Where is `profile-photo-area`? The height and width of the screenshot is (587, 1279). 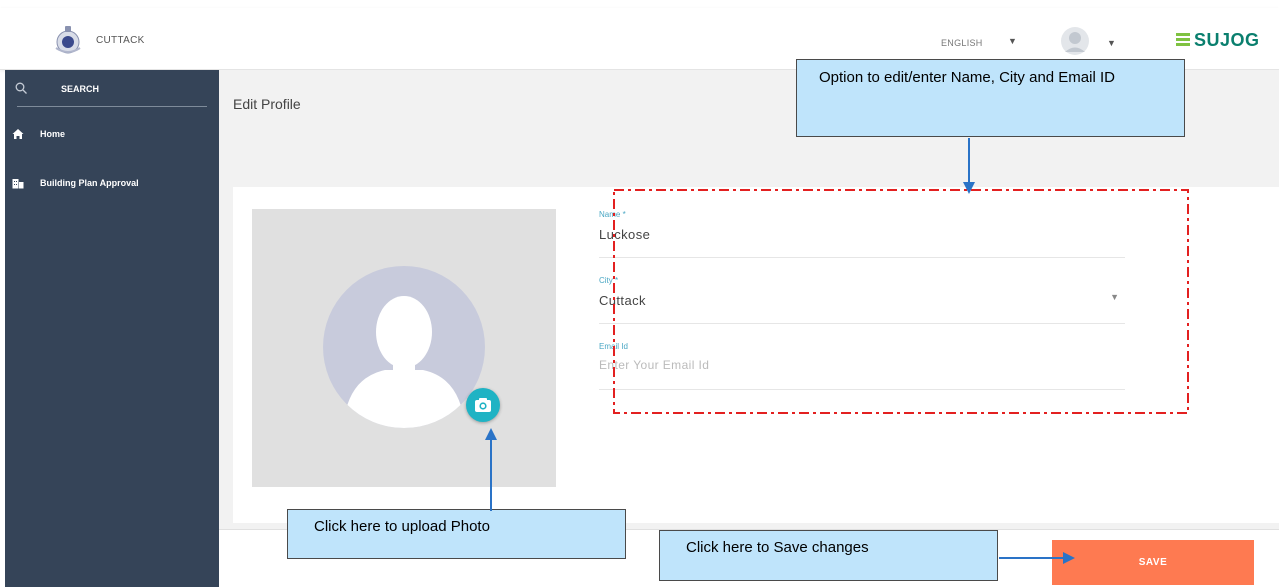
profile-photo-area is located at coordinates (404, 348).